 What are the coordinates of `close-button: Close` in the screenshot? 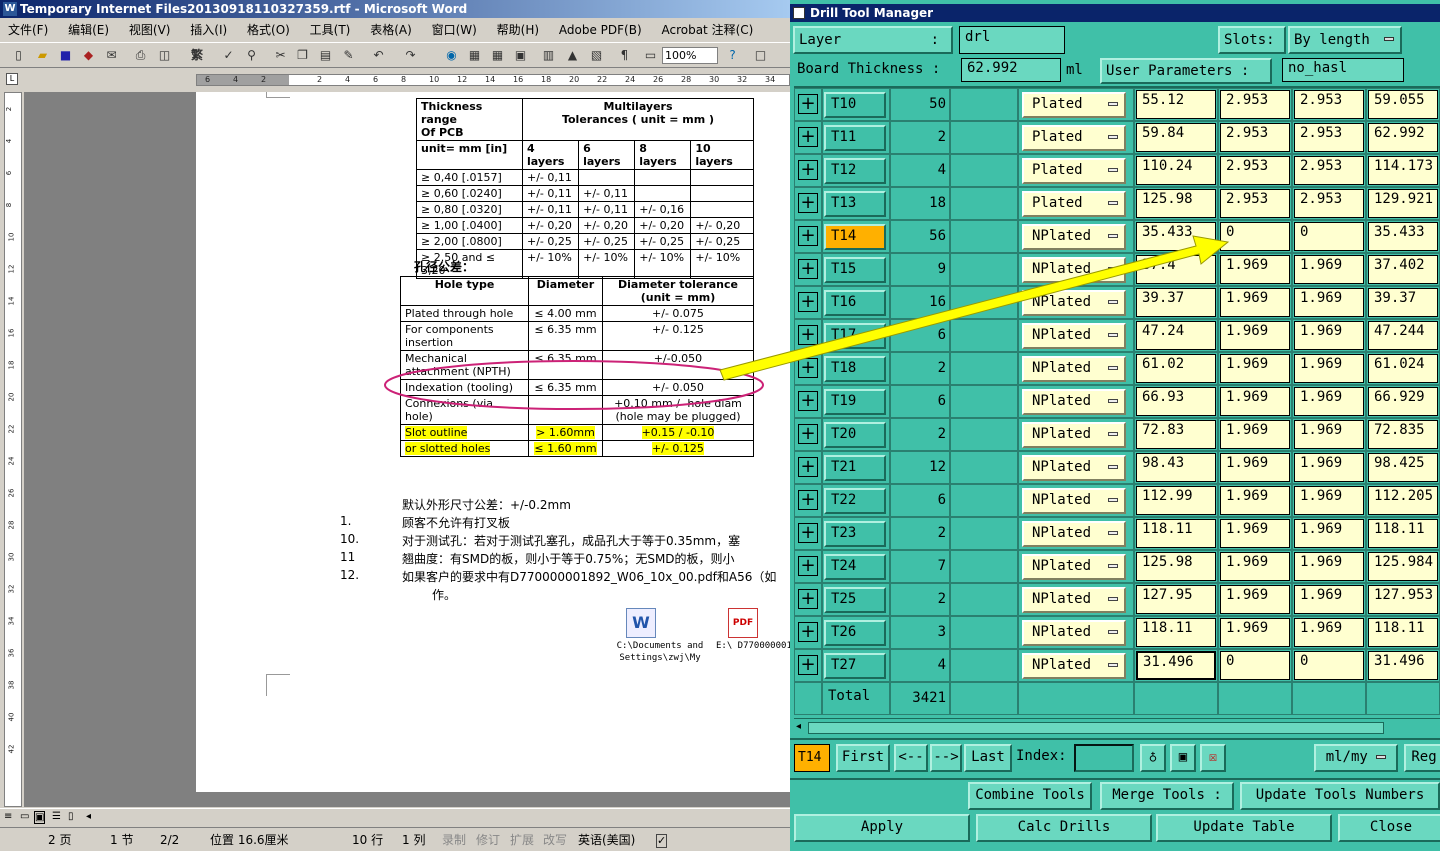 It's located at (1389, 828).